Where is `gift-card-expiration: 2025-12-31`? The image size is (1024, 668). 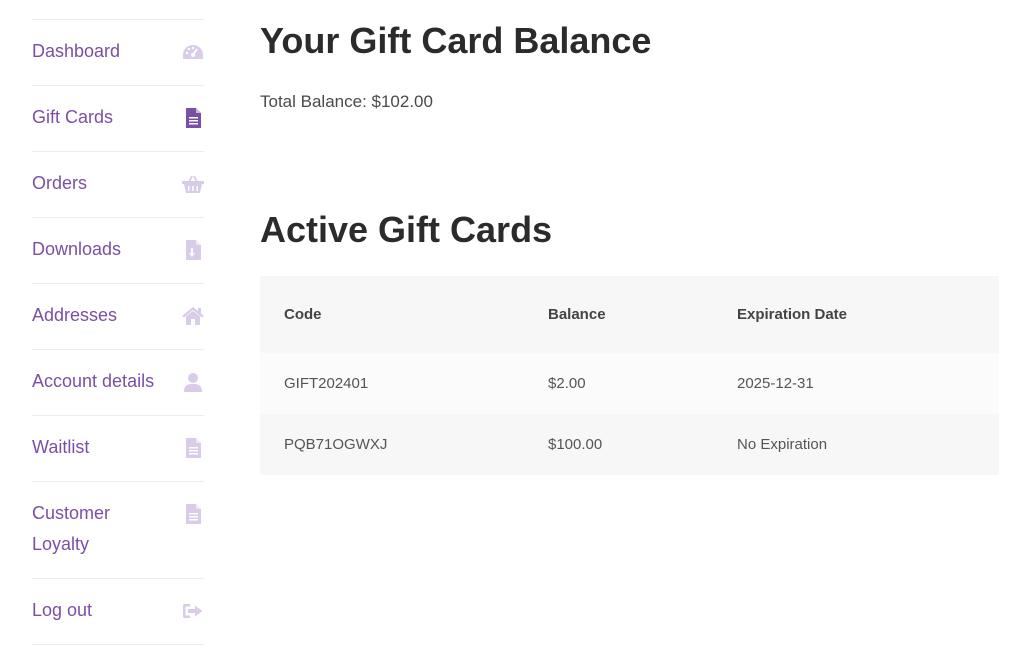
gift-card-expiration: 2025-12-31 is located at coordinates (775, 383).